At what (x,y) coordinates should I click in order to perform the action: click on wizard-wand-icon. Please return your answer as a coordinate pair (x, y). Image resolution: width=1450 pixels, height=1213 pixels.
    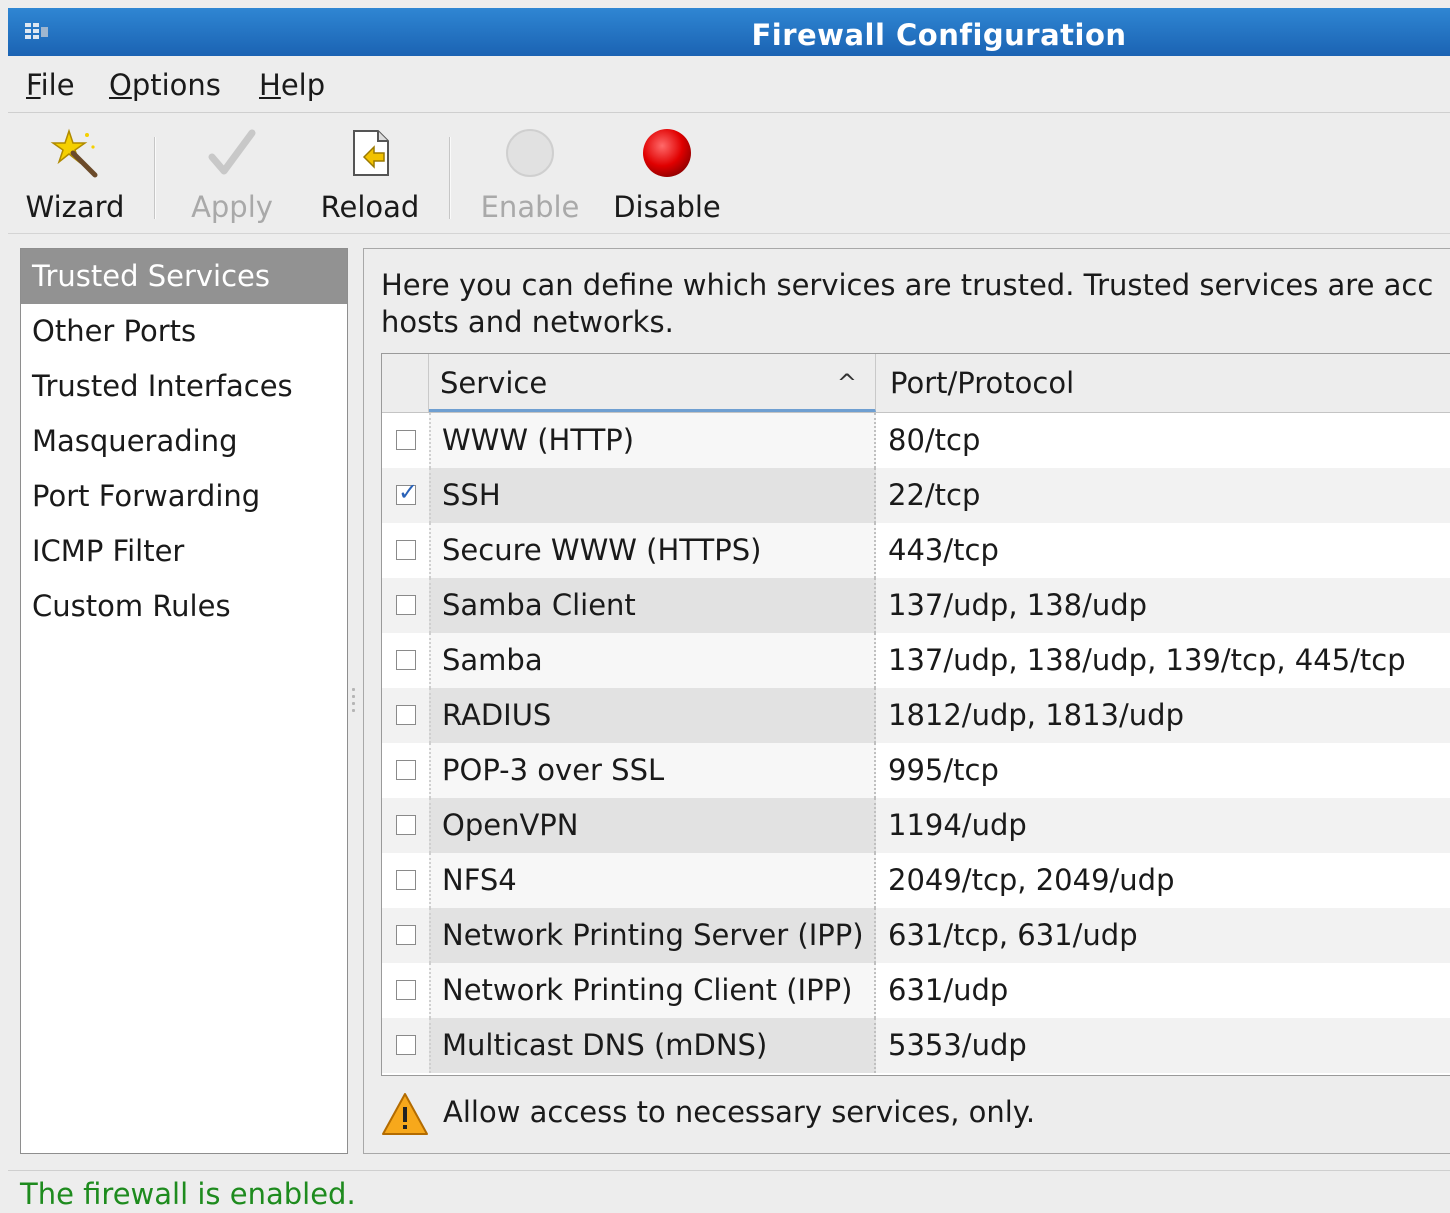
    Looking at the image, I should click on (74, 153).